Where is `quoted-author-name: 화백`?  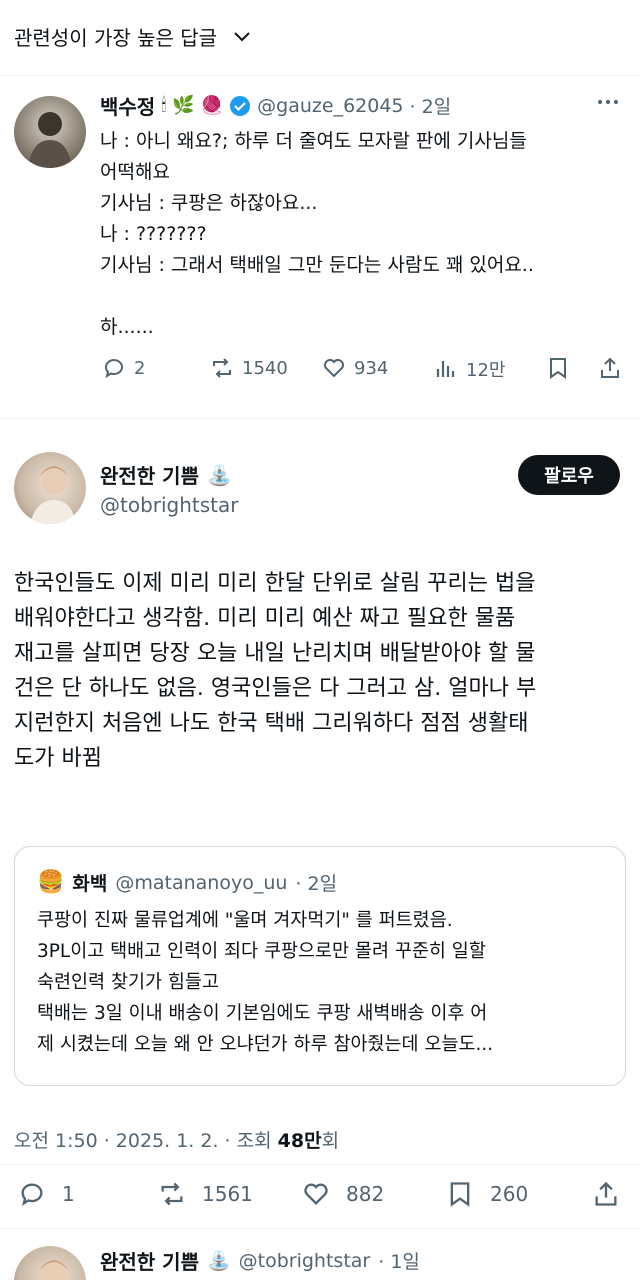
quoted-author-name: 화백 is located at coordinates (90, 884).